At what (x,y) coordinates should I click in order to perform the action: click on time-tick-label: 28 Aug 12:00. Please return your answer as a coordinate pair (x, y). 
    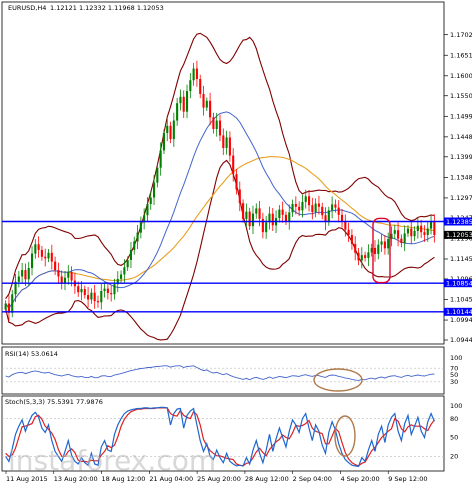
    Looking at the image, I should click on (267, 479).